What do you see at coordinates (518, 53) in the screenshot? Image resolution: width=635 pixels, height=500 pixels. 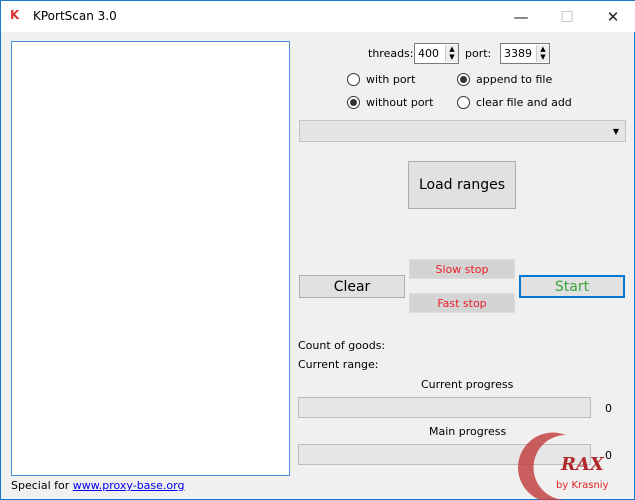 I see `port-value: 3389` at bounding box center [518, 53].